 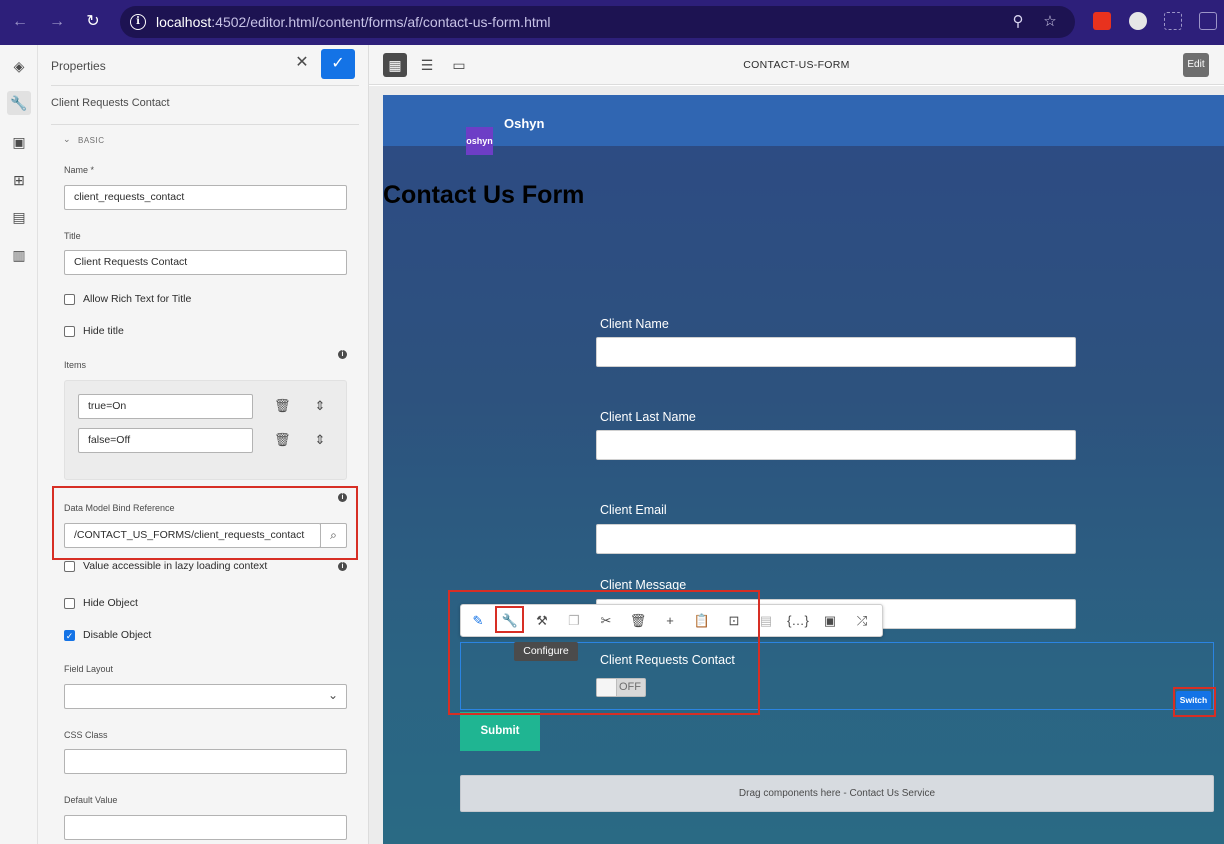 I want to click on hide-object-checkbox, so click(x=69, y=603).